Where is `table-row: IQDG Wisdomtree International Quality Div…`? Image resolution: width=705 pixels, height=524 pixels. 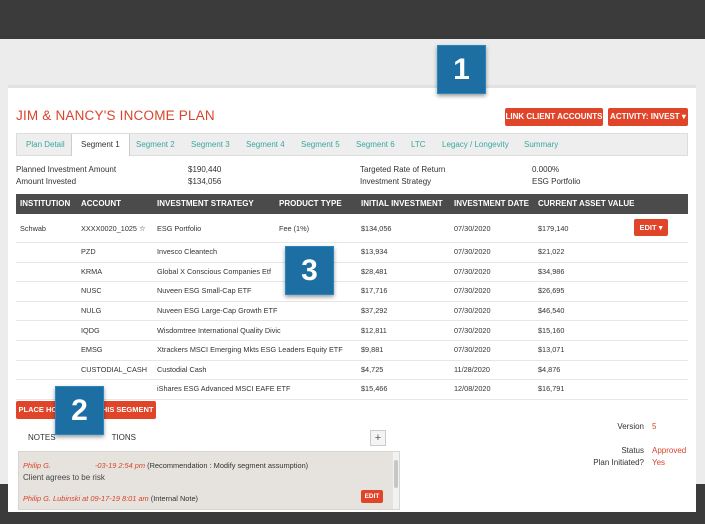
table-row: IQDG Wisdomtree International Quality Div… is located at coordinates (352, 330).